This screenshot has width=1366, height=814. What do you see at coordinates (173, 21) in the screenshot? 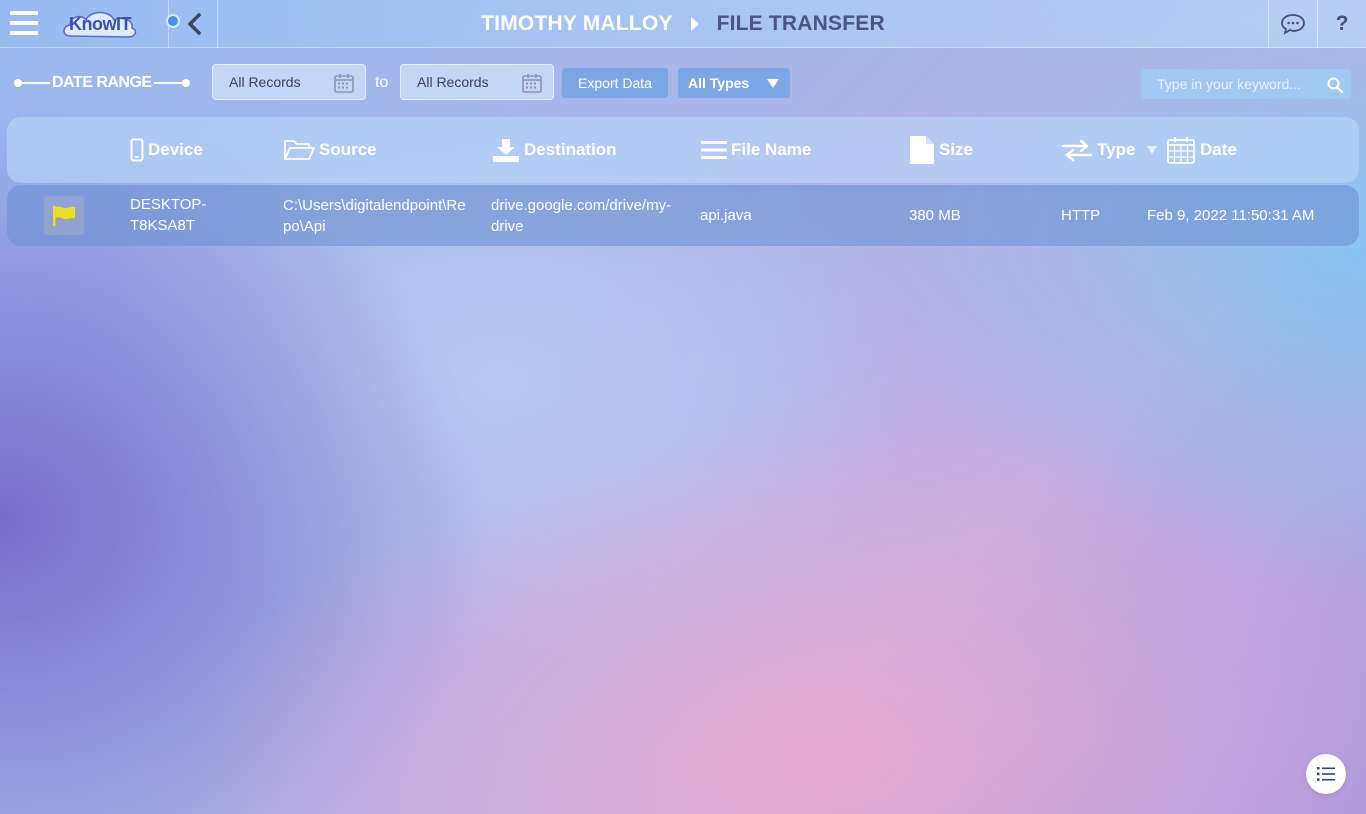
I see `status-indicator` at bounding box center [173, 21].